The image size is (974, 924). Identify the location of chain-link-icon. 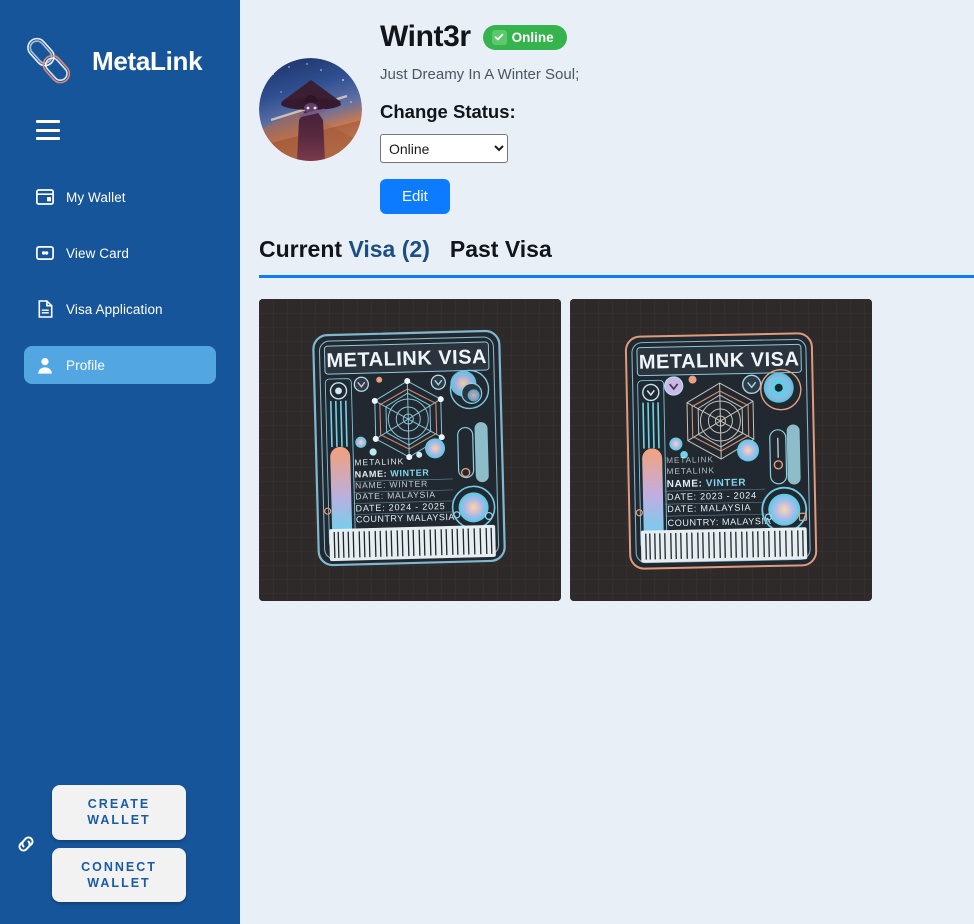
(26, 844).